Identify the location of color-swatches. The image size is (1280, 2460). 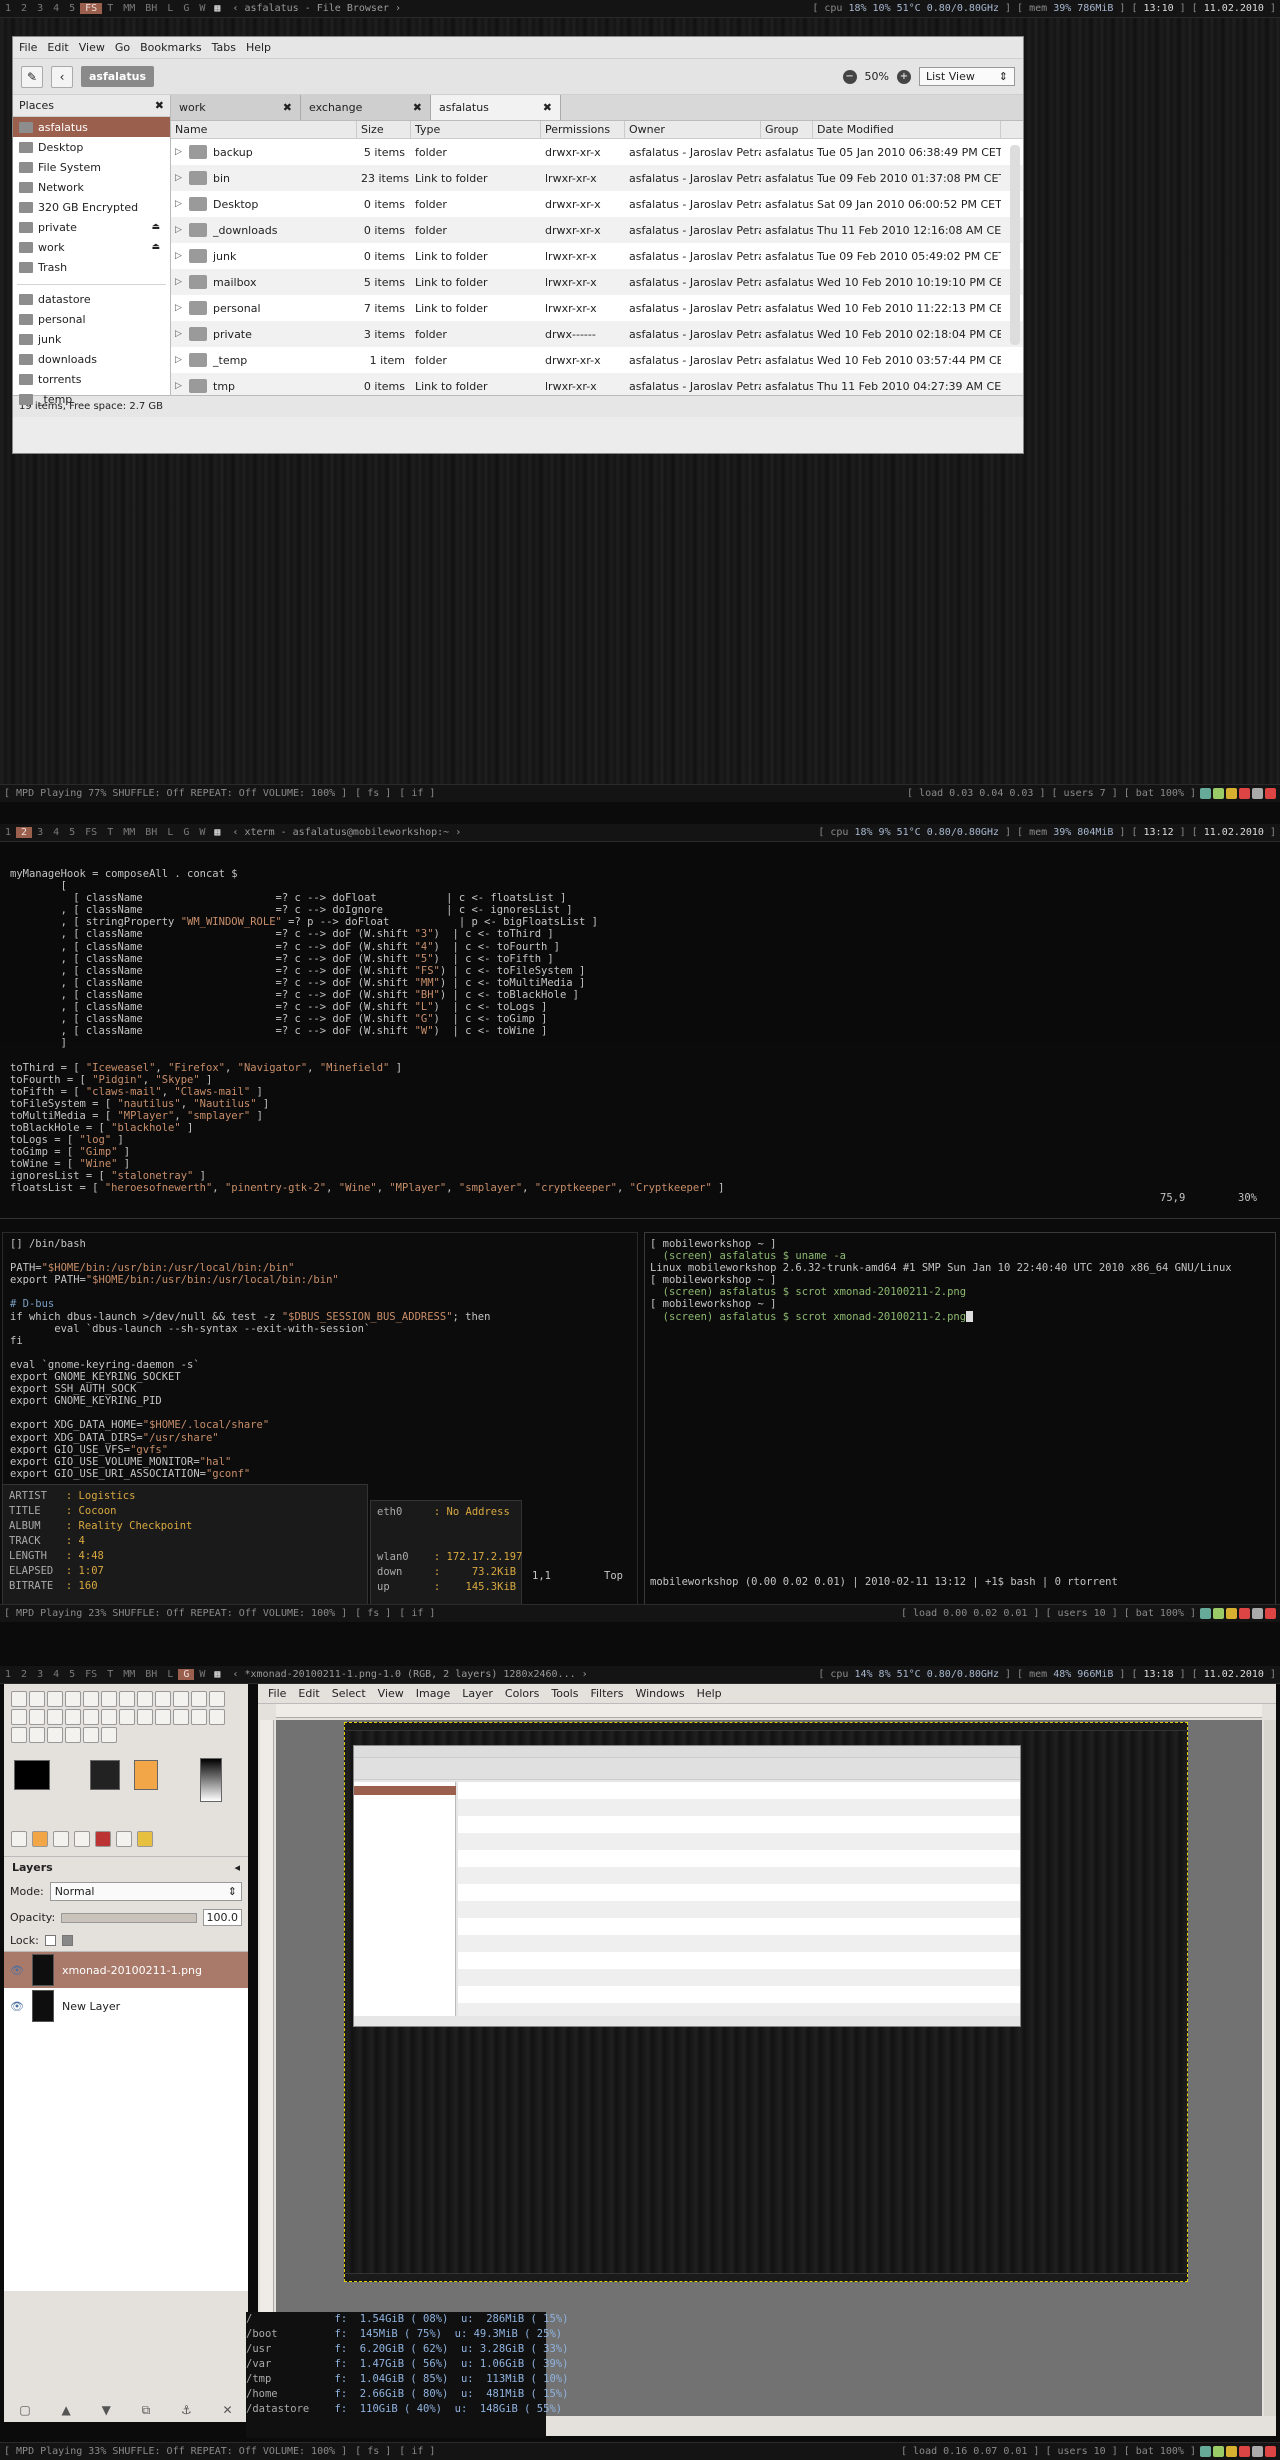
(126, 1789).